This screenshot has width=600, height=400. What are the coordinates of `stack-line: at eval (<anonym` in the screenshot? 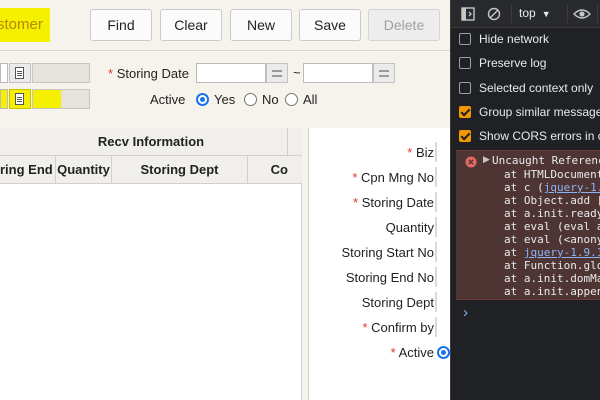 It's located at (552, 239).